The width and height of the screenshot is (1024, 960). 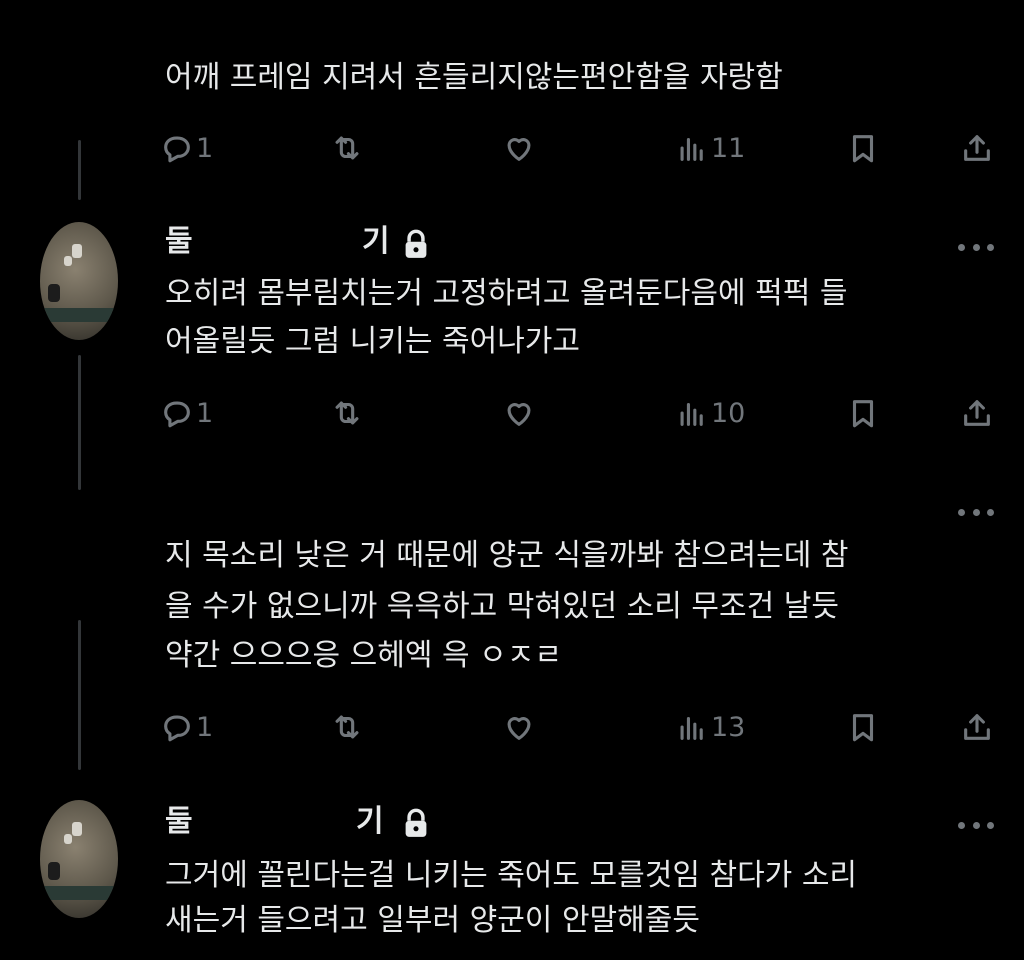 What do you see at coordinates (511, 875) in the screenshot?
I see `post-text: 그거에 꼴린다는걸 니키는 죽어도 모를것임 참다가 소리` at bounding box center [511, 875].